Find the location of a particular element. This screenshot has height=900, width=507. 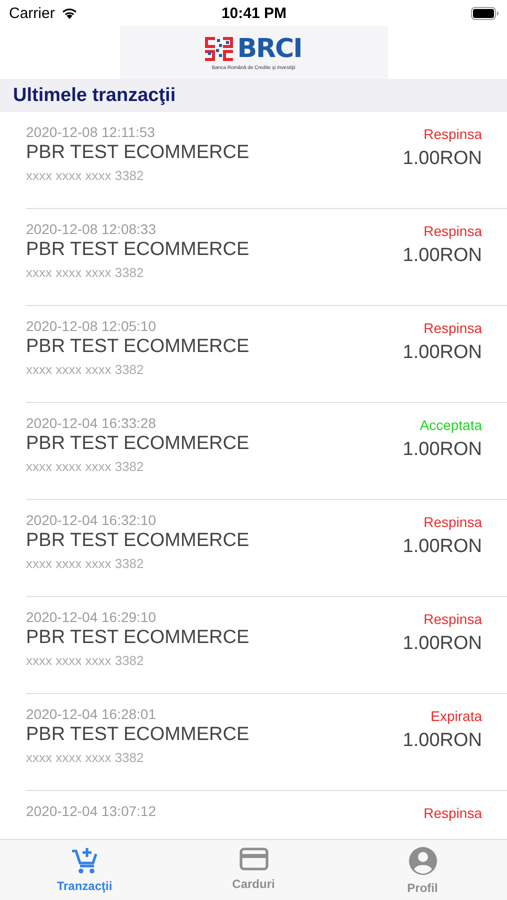

transaction-date: 2020-12-08 12:08:33 is located at coordinates (91, 229).